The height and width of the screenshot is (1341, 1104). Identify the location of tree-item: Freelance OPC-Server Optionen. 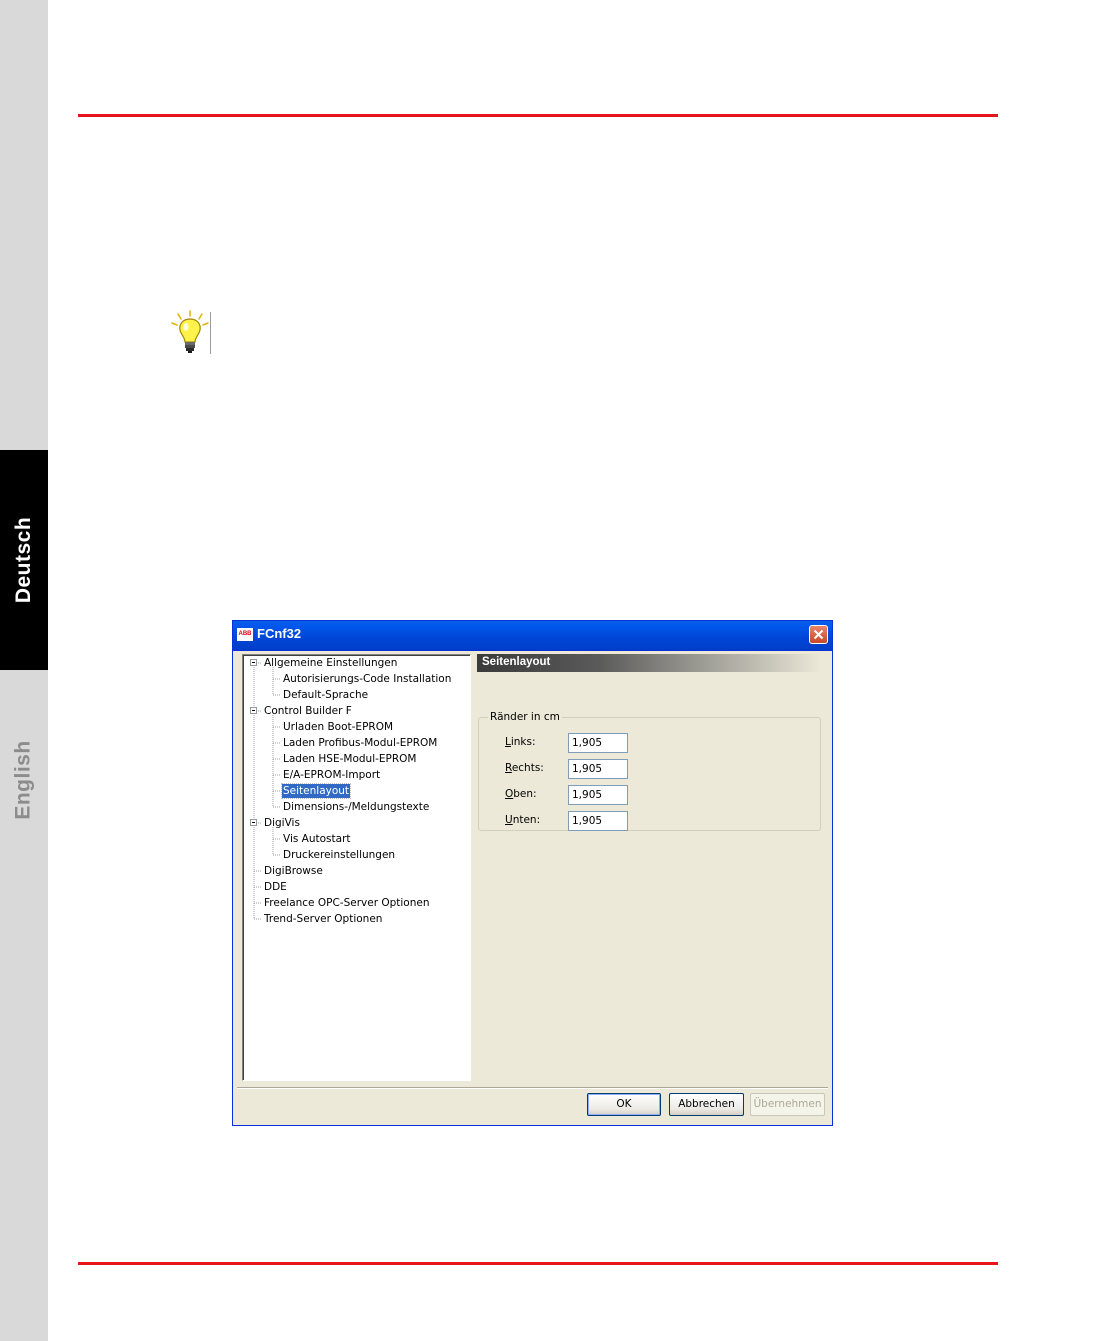
(347, 903).